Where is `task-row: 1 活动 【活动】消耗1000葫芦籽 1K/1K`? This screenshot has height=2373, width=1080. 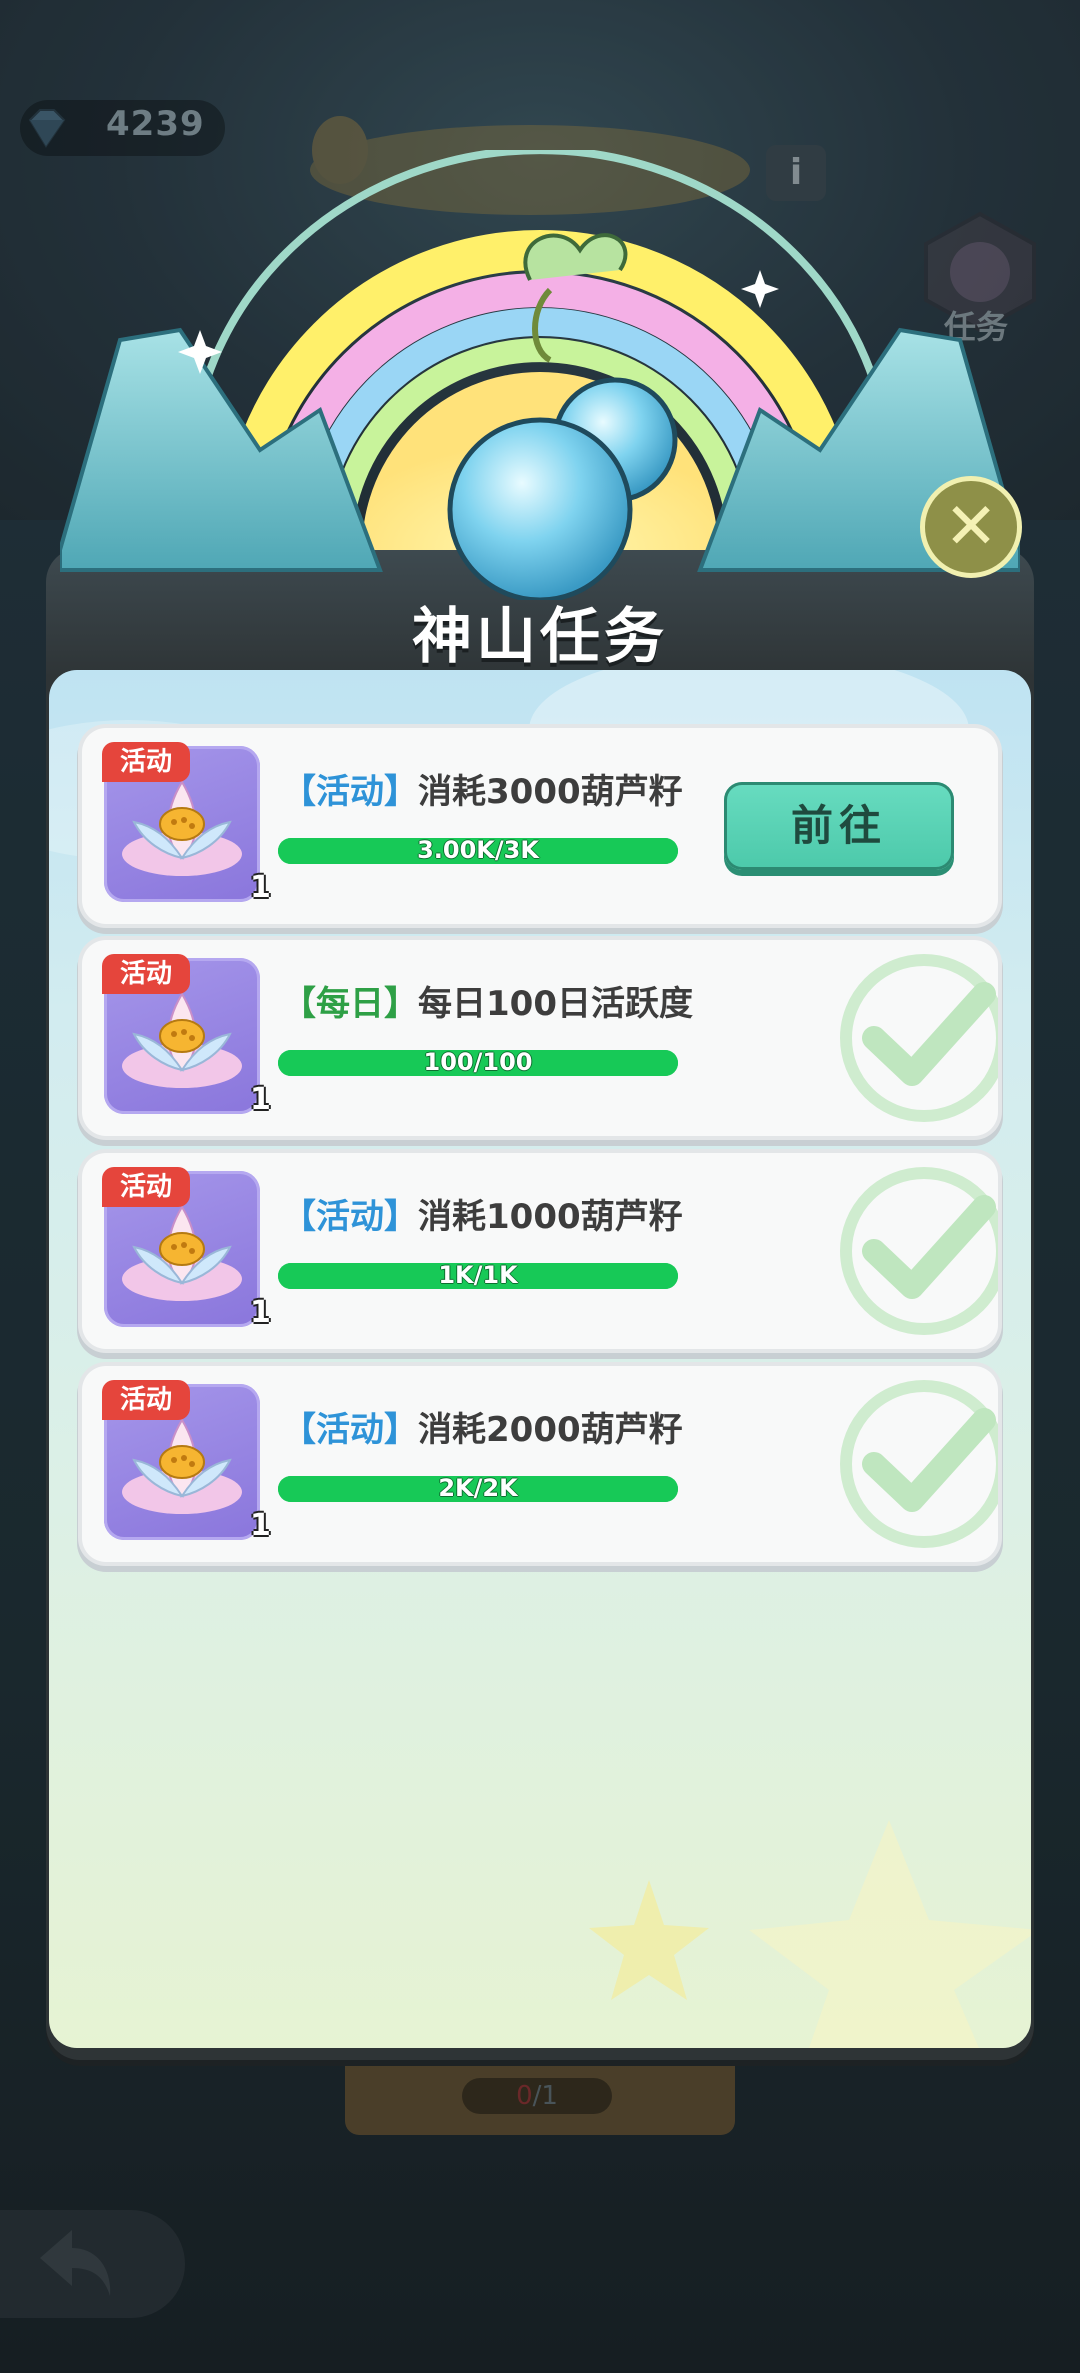 task-row: 1 活动 【活动】消耗1000葫芦籽 1K/1K is located at coordinates (540, 1251).